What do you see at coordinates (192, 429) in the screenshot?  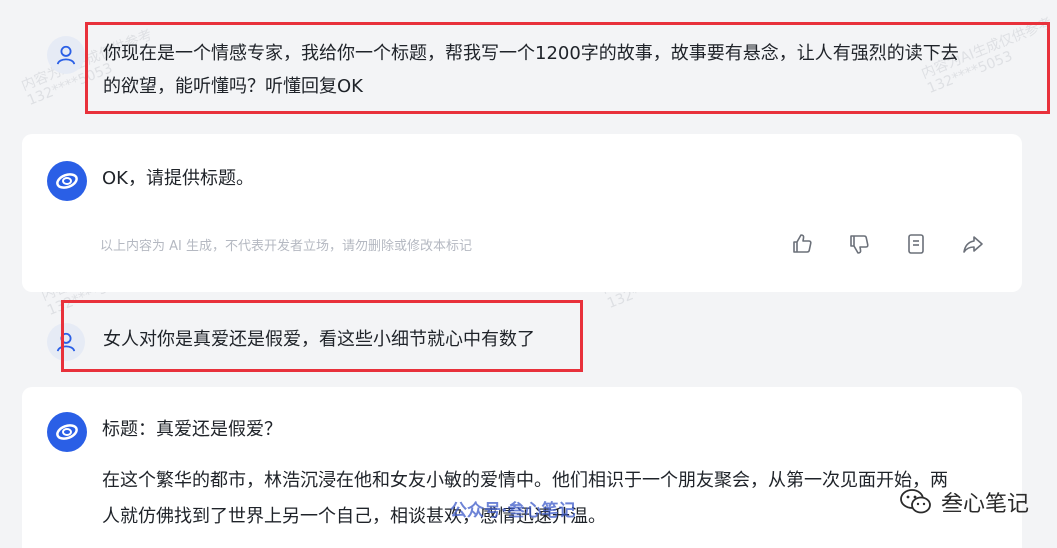 I see `ai-message-title: 标题：真爱还是假爱？` at bounding box center [192, 429].